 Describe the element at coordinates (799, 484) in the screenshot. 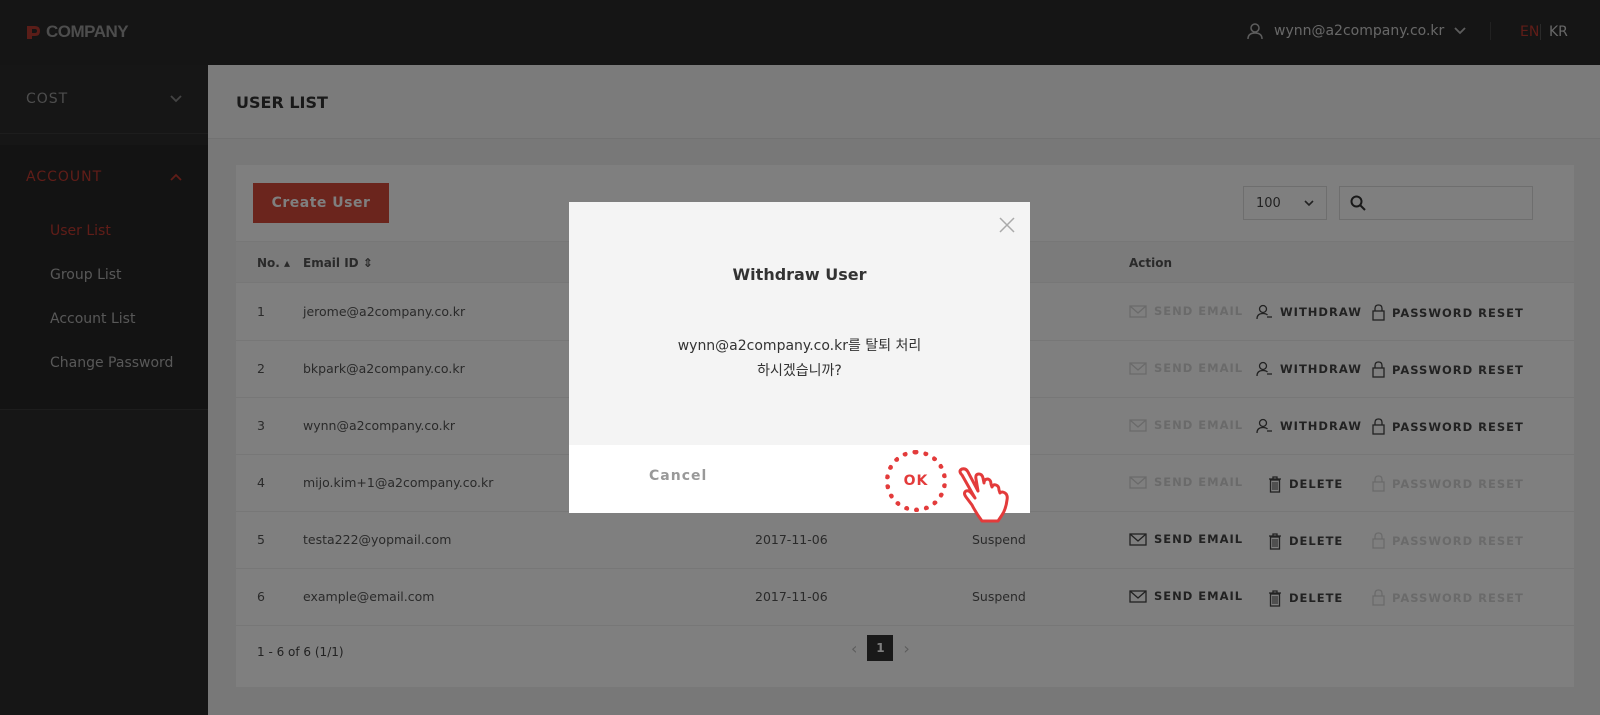

I see `modal-footer: Cancel OK` at that location.